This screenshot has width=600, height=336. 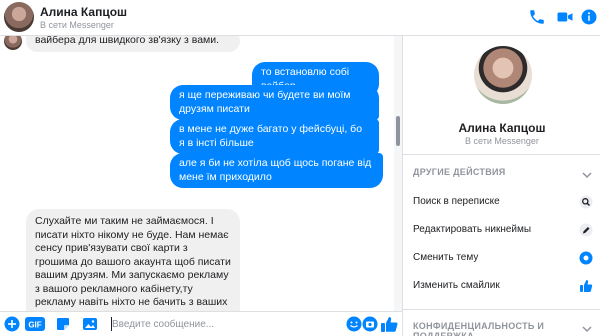 What do you see at coordinates (63, 324) in the screenshot?
I see `sticker-icon` at bounding box center [63, 324].